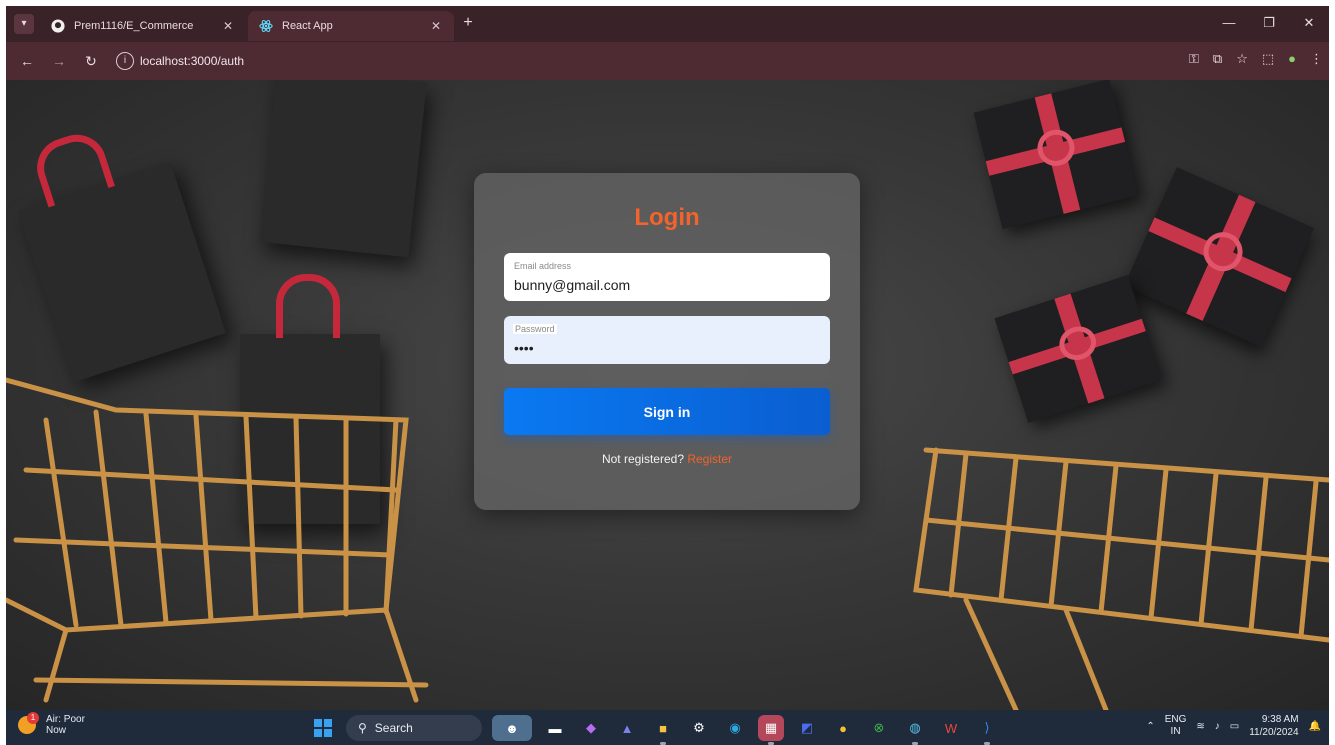 The image size is (1335, 745). Describe the element at coordinates (699, 728) in the screenshot. I see `settings-gear-icon: ⚙` at that location.